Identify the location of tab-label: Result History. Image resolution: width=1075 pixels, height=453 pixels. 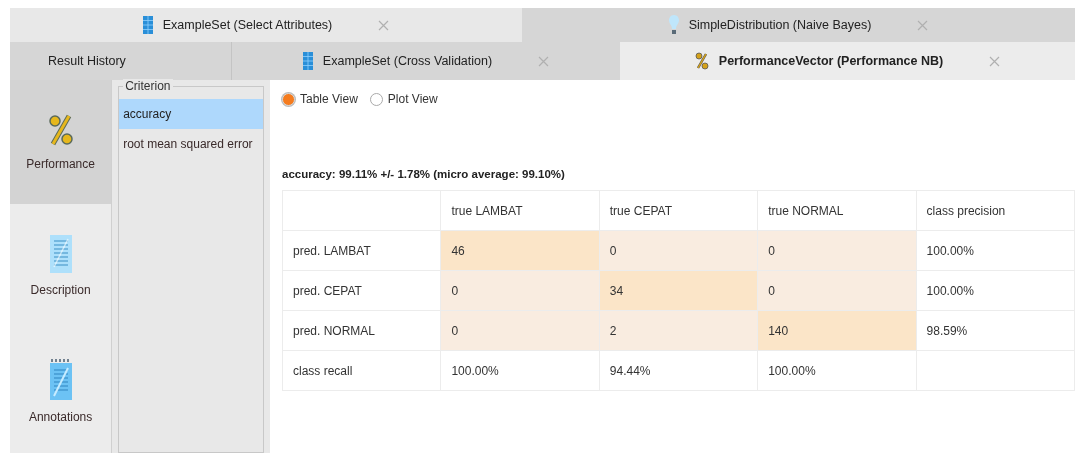
(87, 61).